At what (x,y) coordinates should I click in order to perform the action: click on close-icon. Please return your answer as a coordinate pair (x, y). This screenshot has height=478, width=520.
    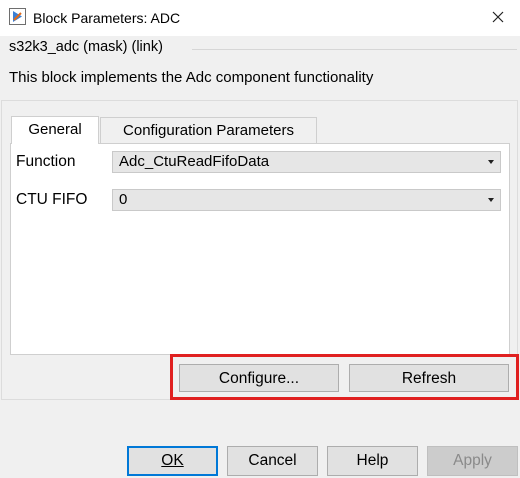
    Looking at the image, I should click on (498, 17).